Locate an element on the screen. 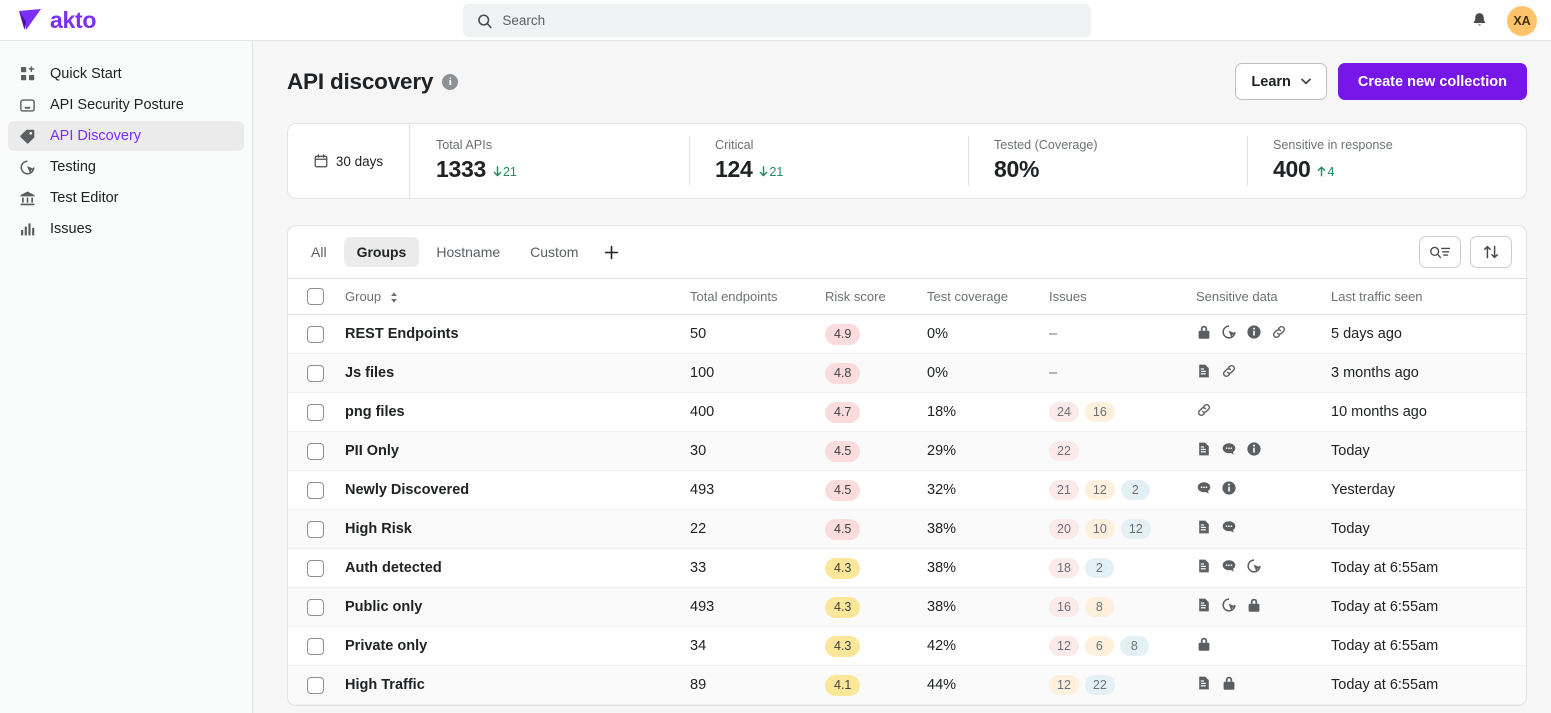 Image resolution: width=1551 pixels, height=713 pixels. select-all-checkbox is located at coordinates (315, 296).